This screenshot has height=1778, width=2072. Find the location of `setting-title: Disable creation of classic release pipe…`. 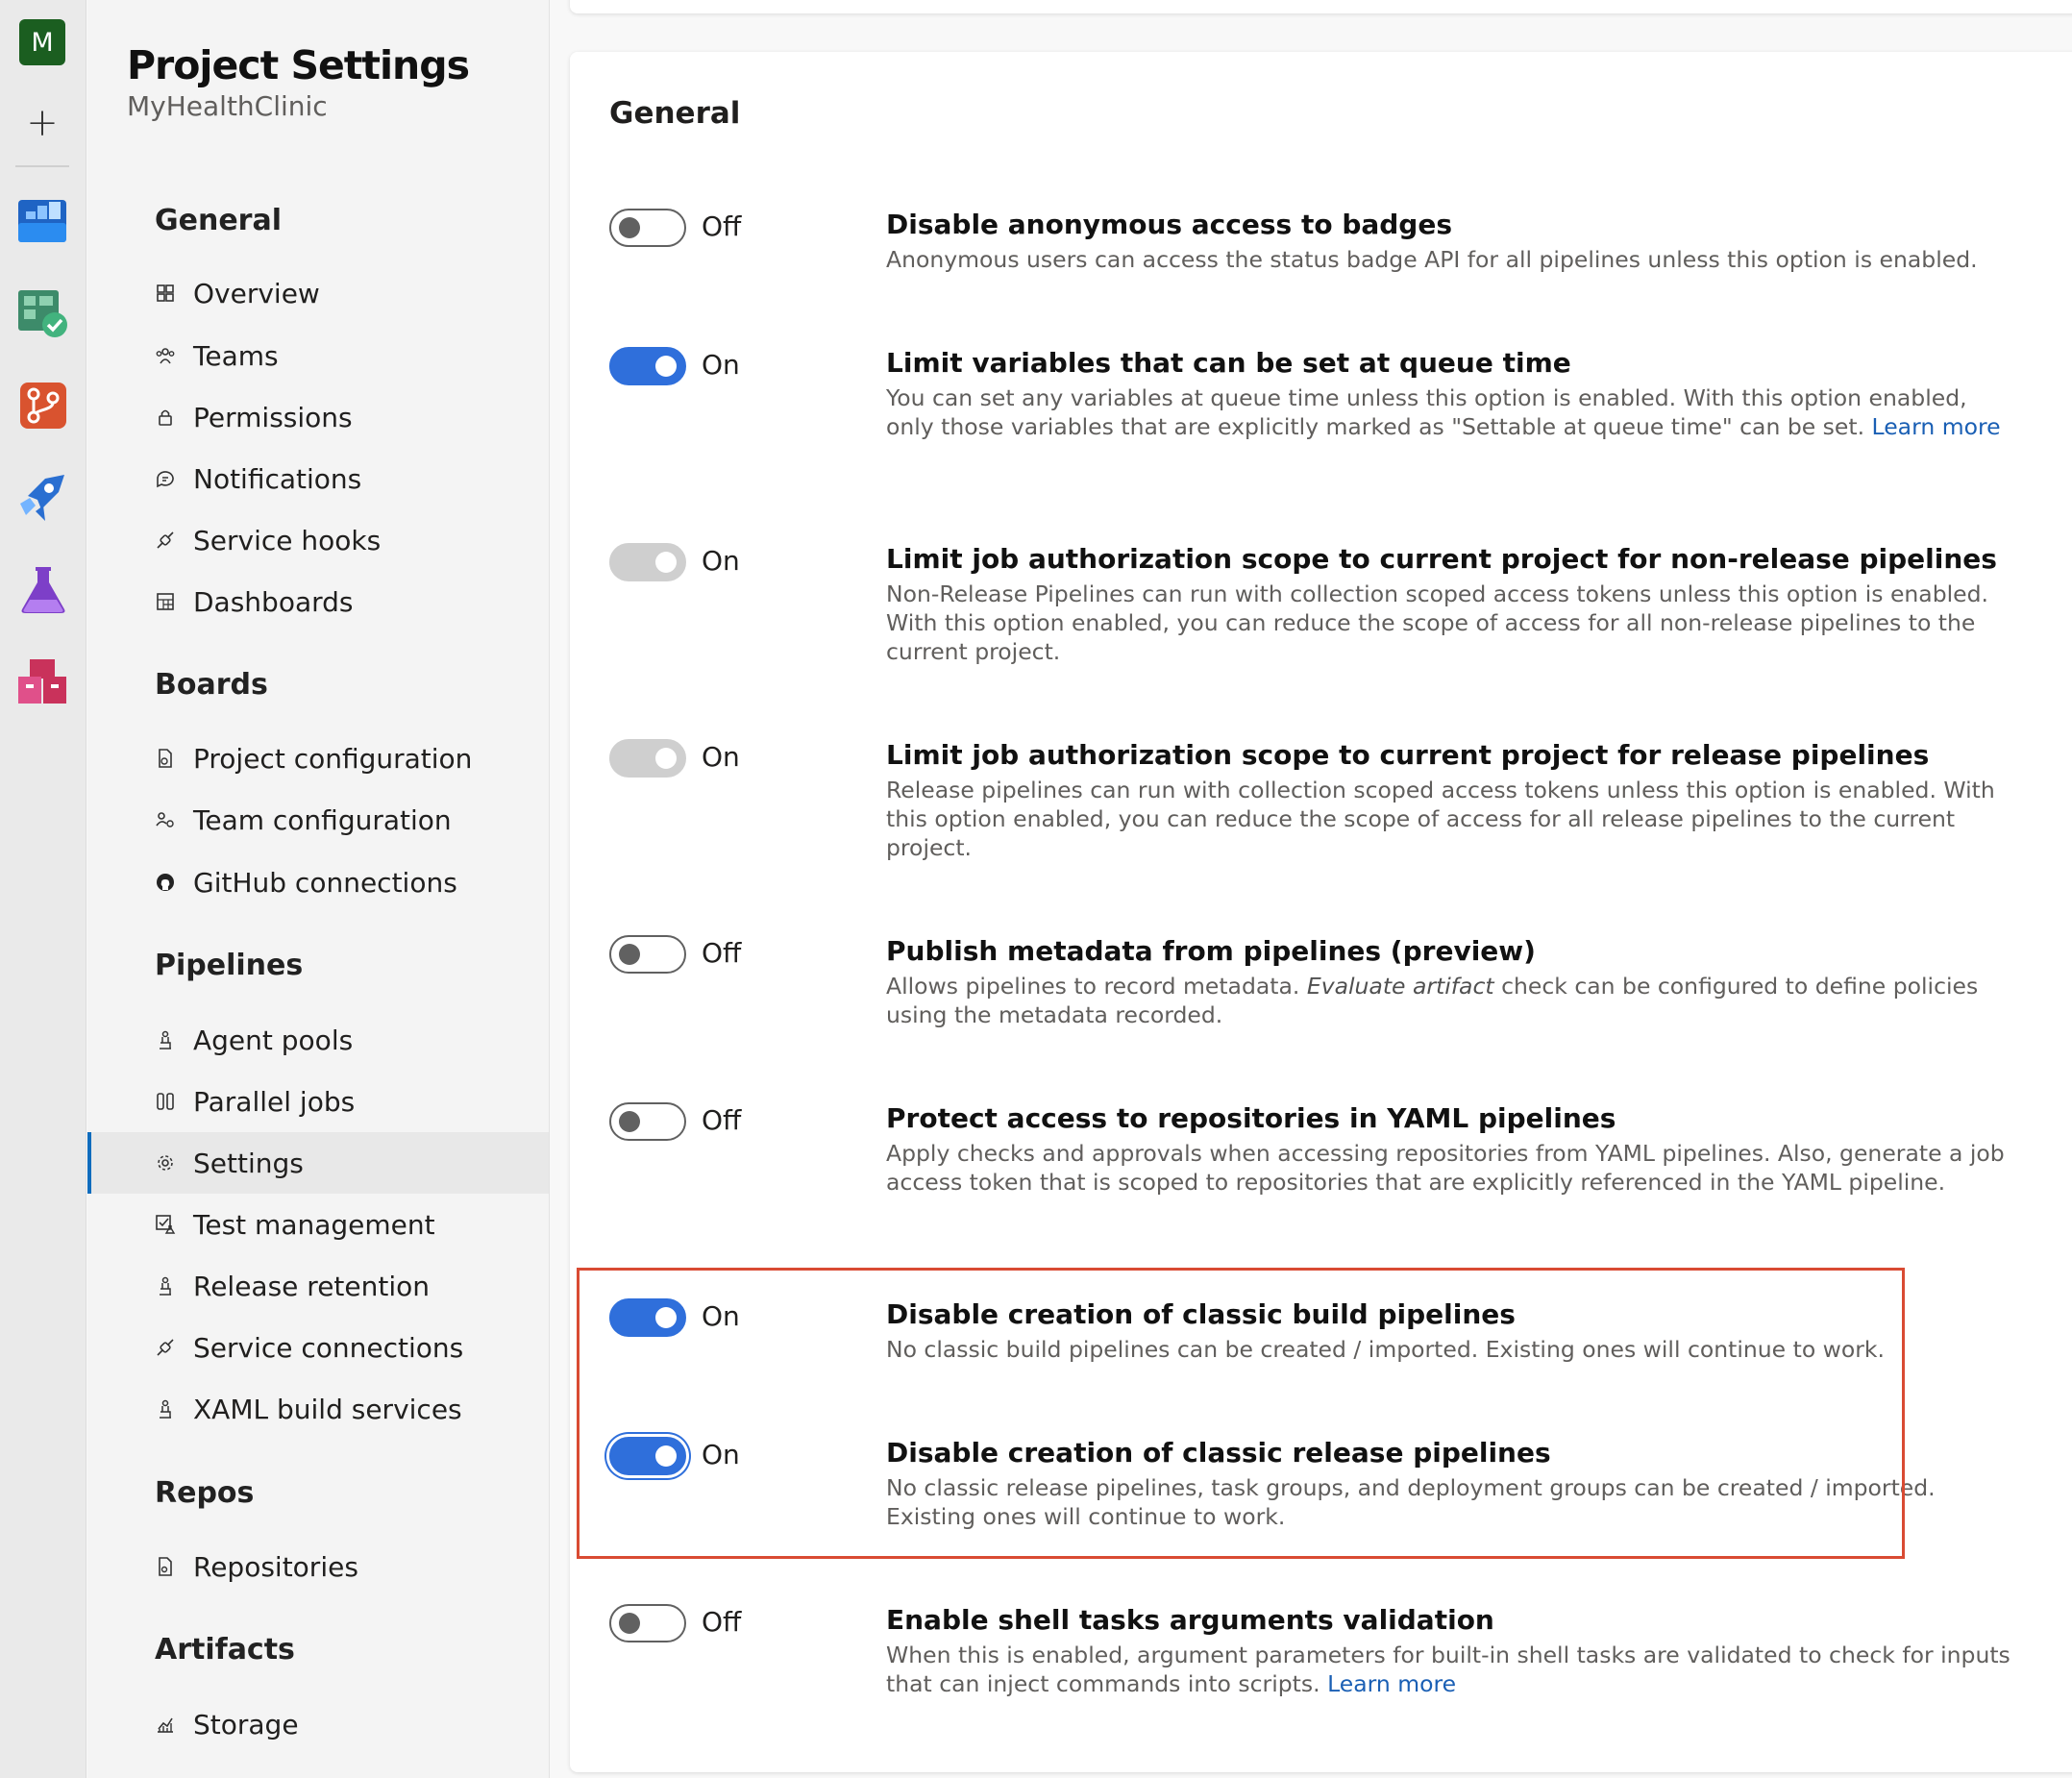

setting-title: Disable creation of classic release pipe… is located at coordinates (1218, 1453).